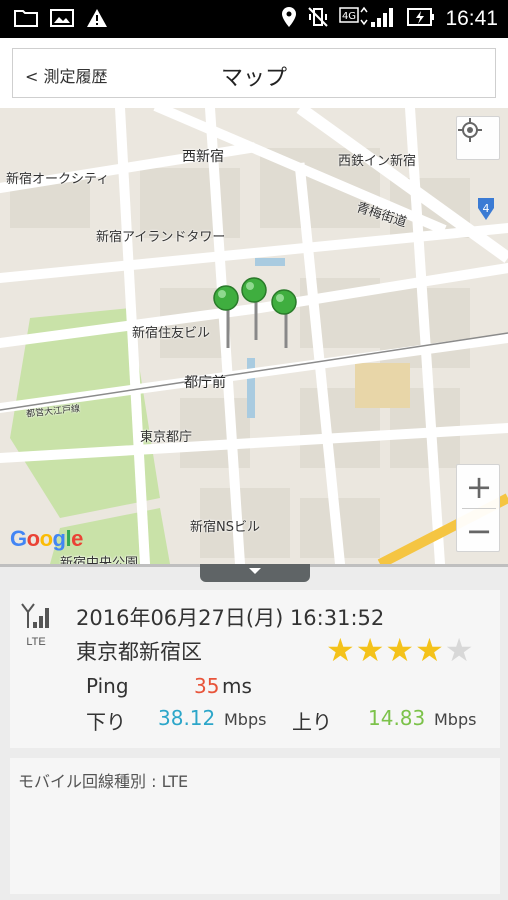  Describe the element at coordinates (377, 161) in the screenshot. I see `map-label-nishitetsu-inn: 西鉄イン新宿` at that location.